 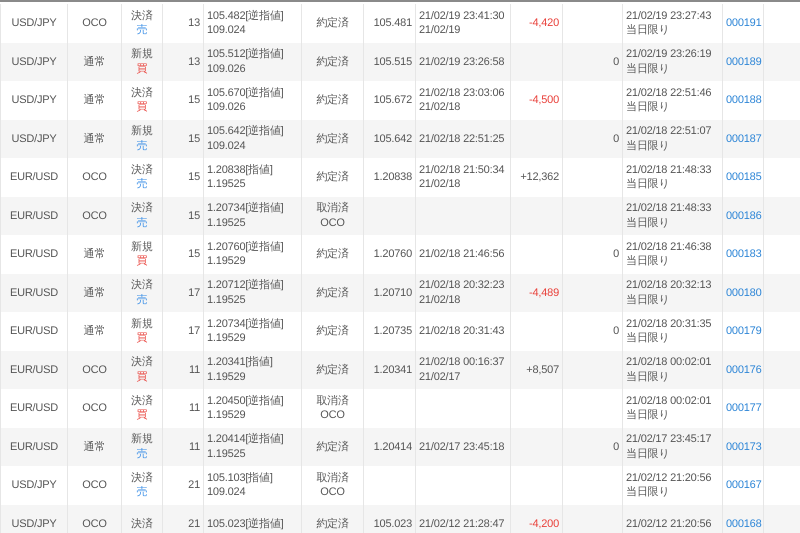 I want to click on execution-time: 21/02/19 23:26:58, so click(x=463, y=61).